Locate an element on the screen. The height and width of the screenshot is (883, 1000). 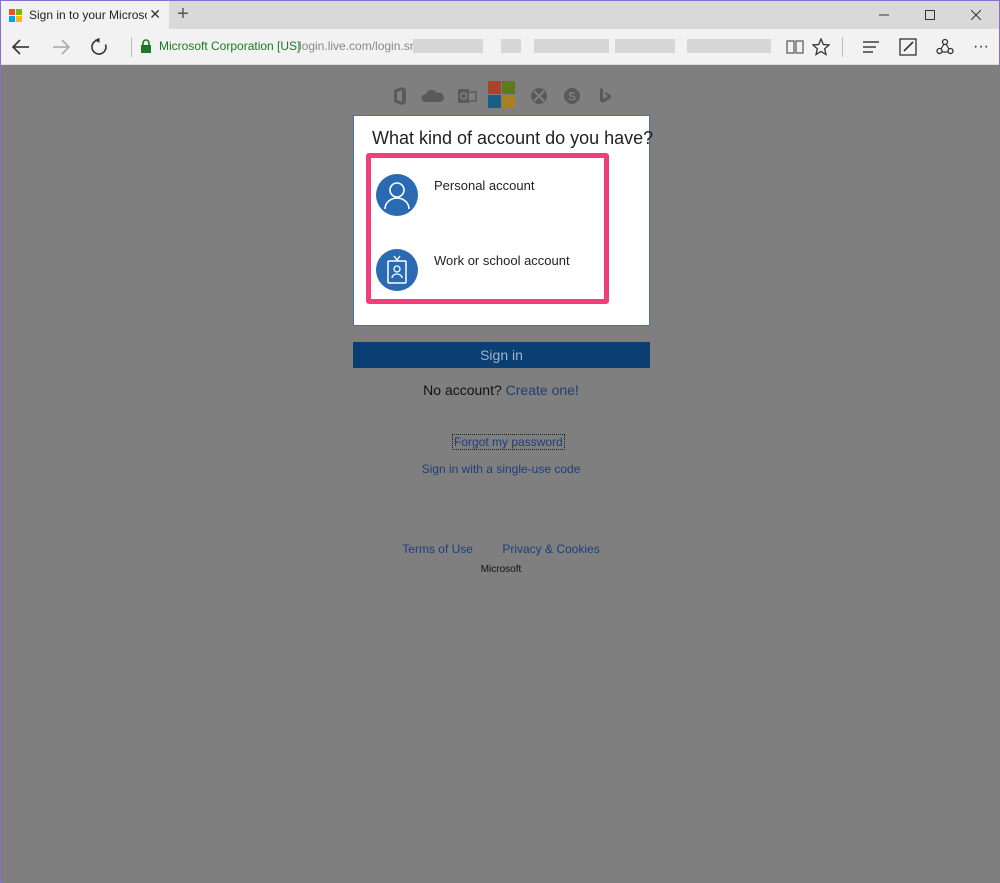
sign-in-button: Sign in is located at coordinates (501, 355).